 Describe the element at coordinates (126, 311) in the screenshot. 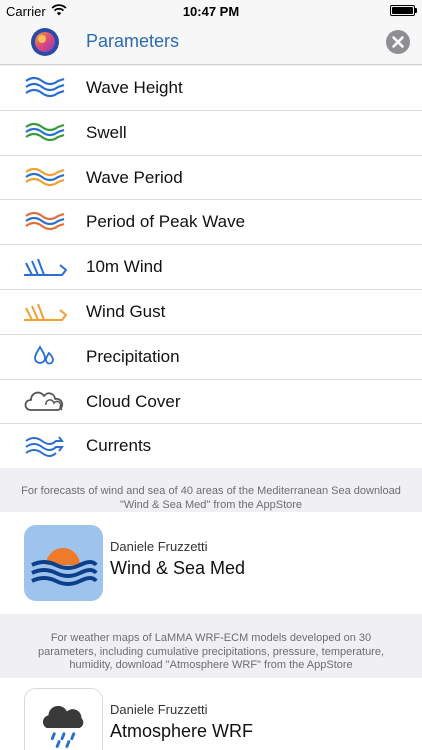

I see `parameter-label: Wind Gust` at that location.